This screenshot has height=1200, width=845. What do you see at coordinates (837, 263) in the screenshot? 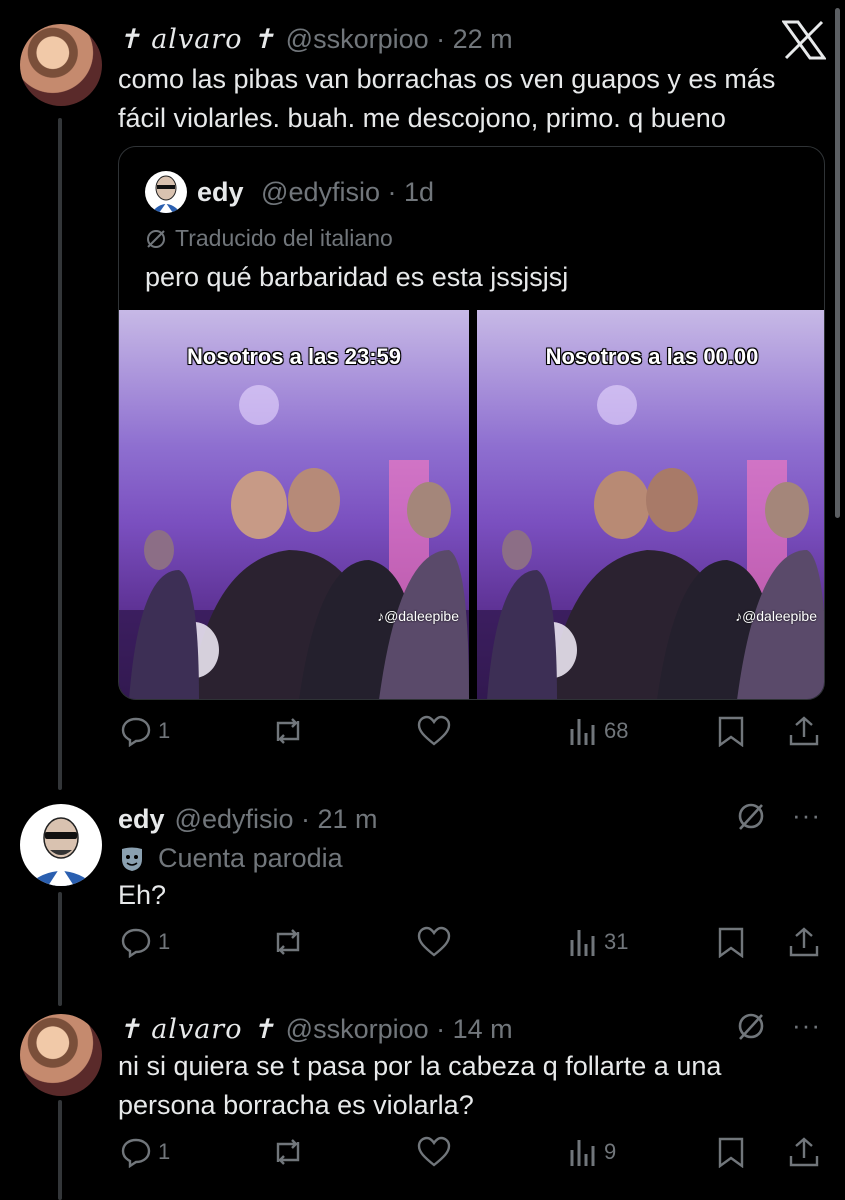
I see `scrollbar` at bounding box center [837, 263].